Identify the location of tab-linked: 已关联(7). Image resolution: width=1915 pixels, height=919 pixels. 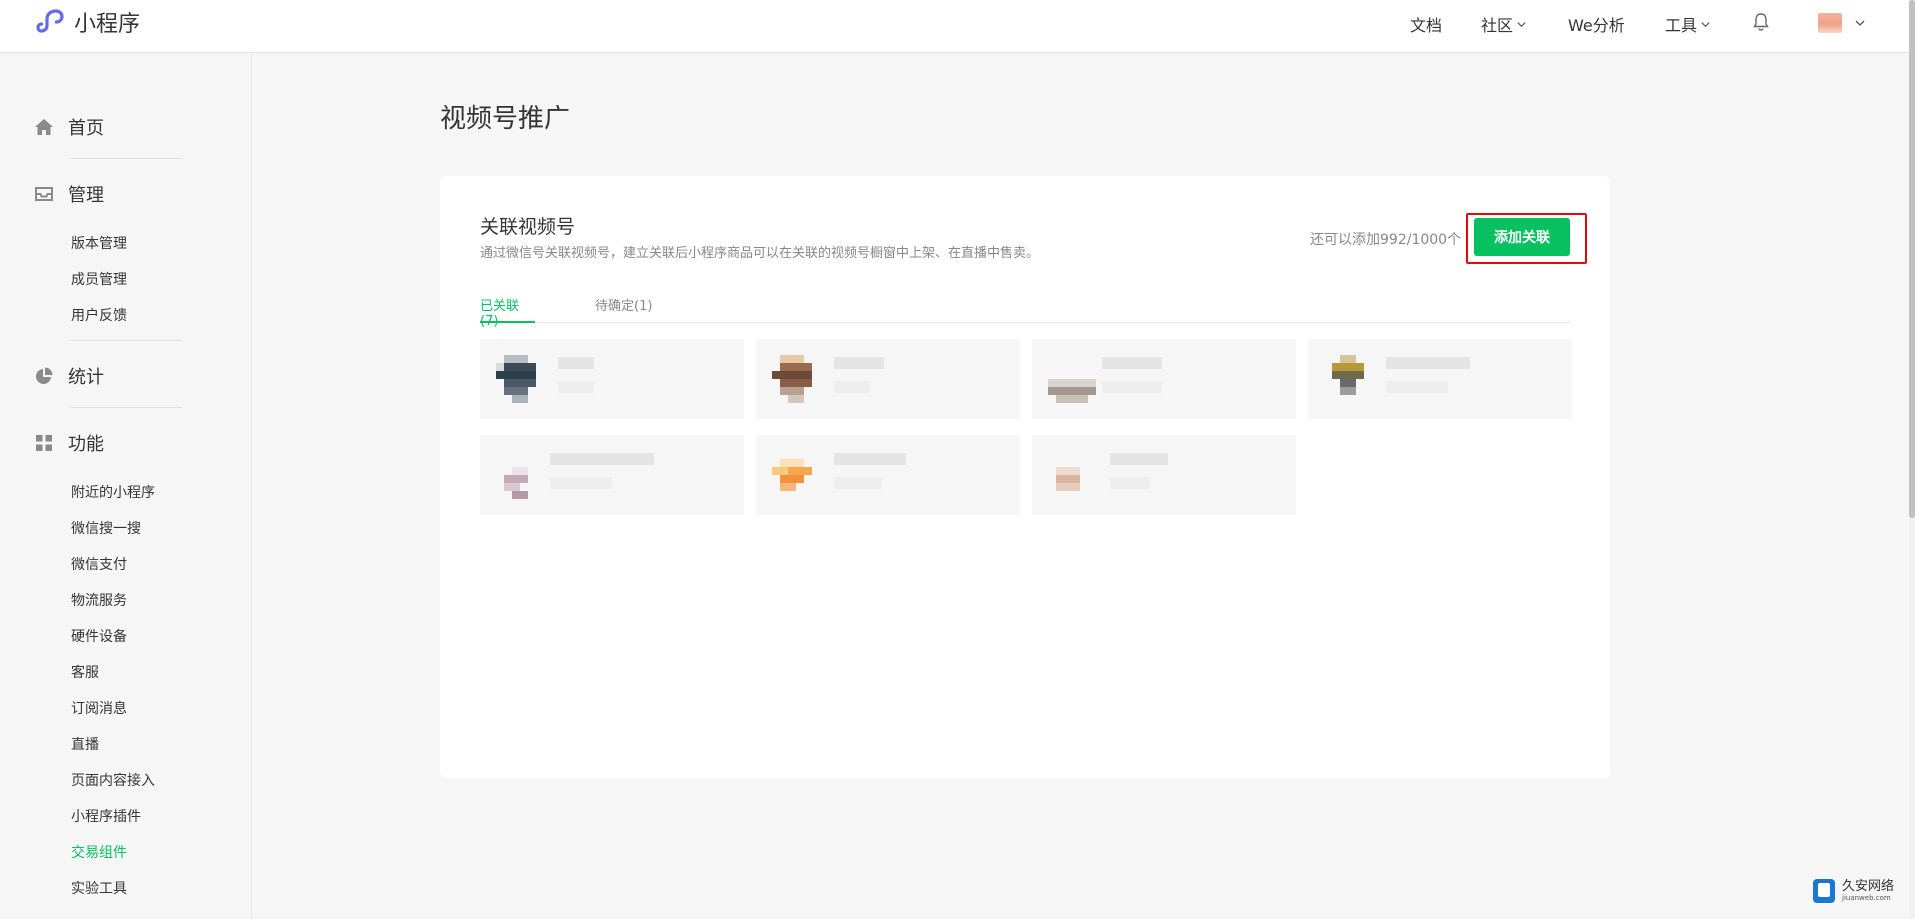
(507, 311).